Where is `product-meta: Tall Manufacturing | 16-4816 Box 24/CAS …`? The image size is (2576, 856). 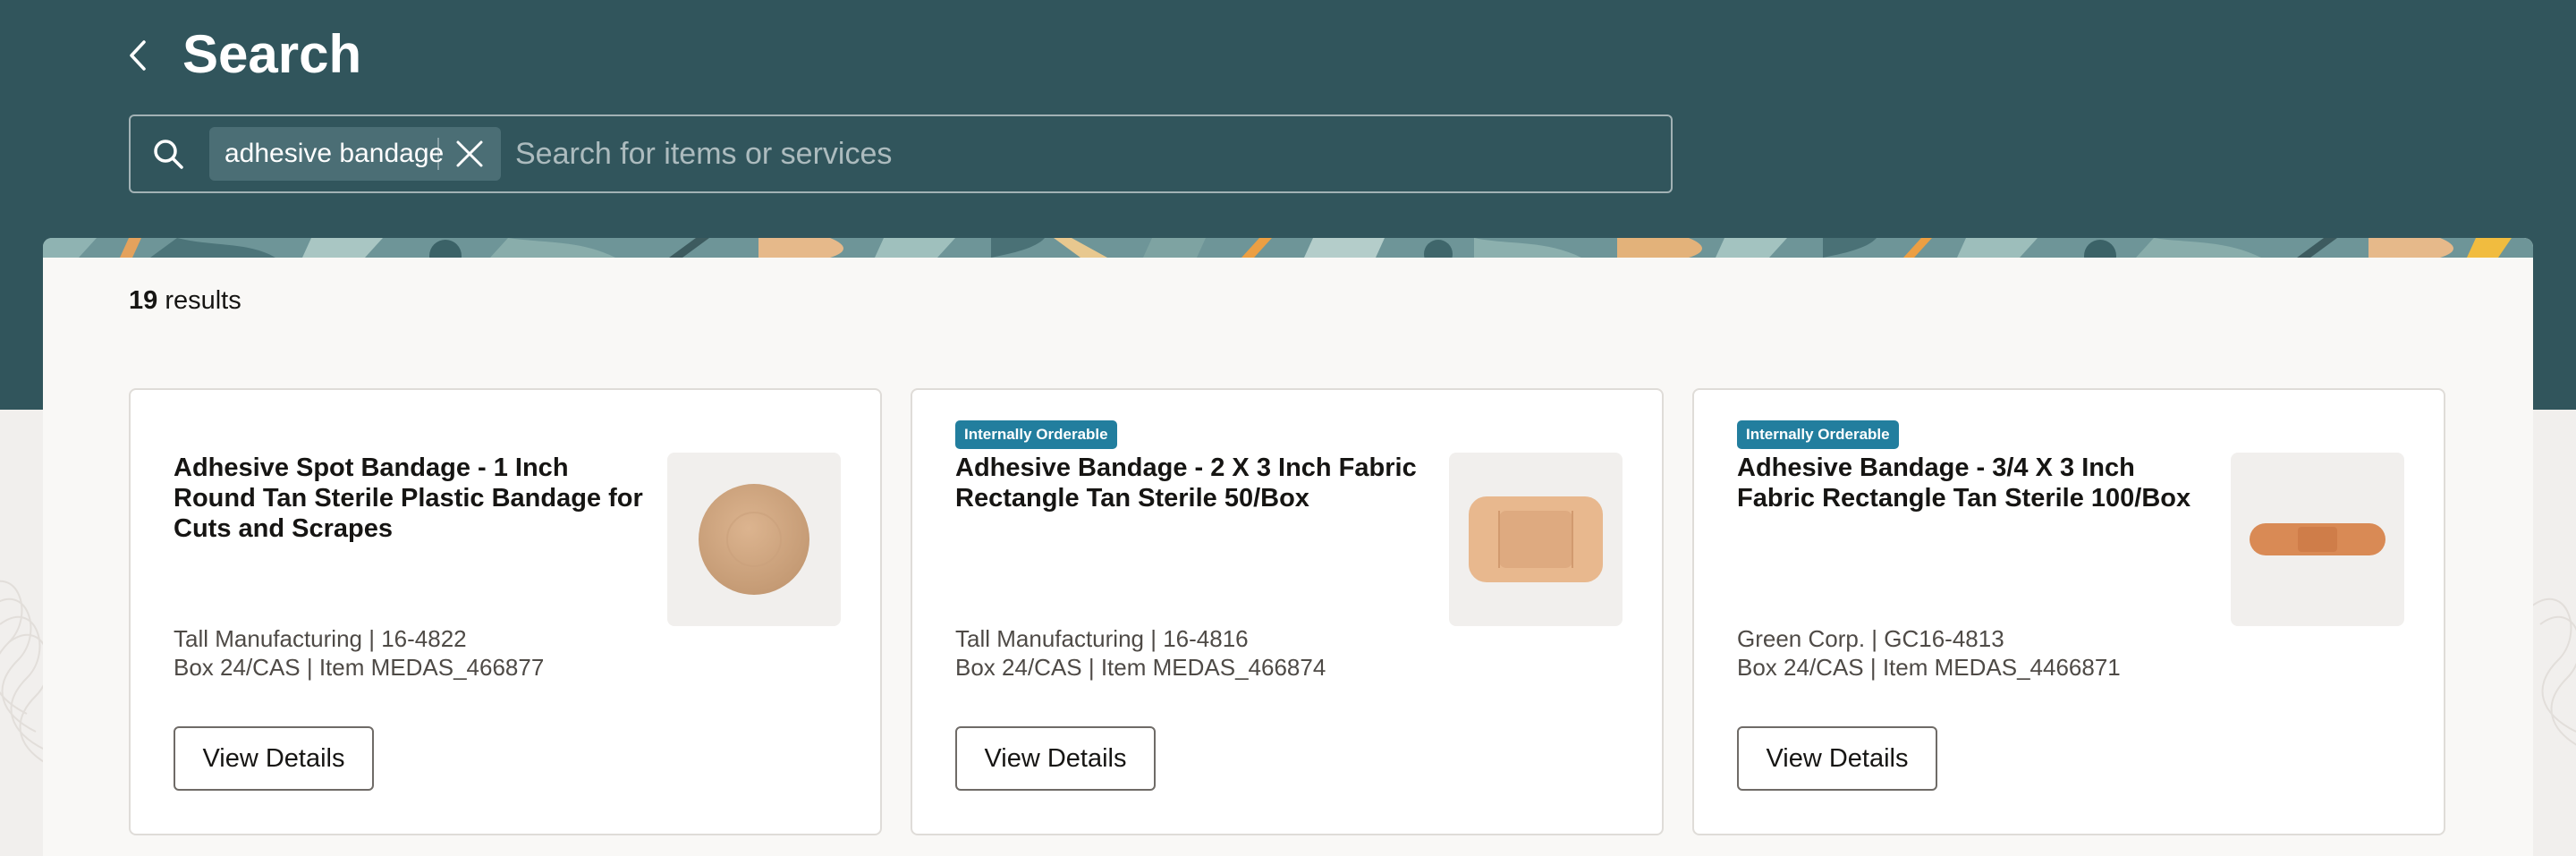 product-meta: Tall Manufacturing | 16-4816 Box 24/CAS … is located at coordinates (1140, 653).